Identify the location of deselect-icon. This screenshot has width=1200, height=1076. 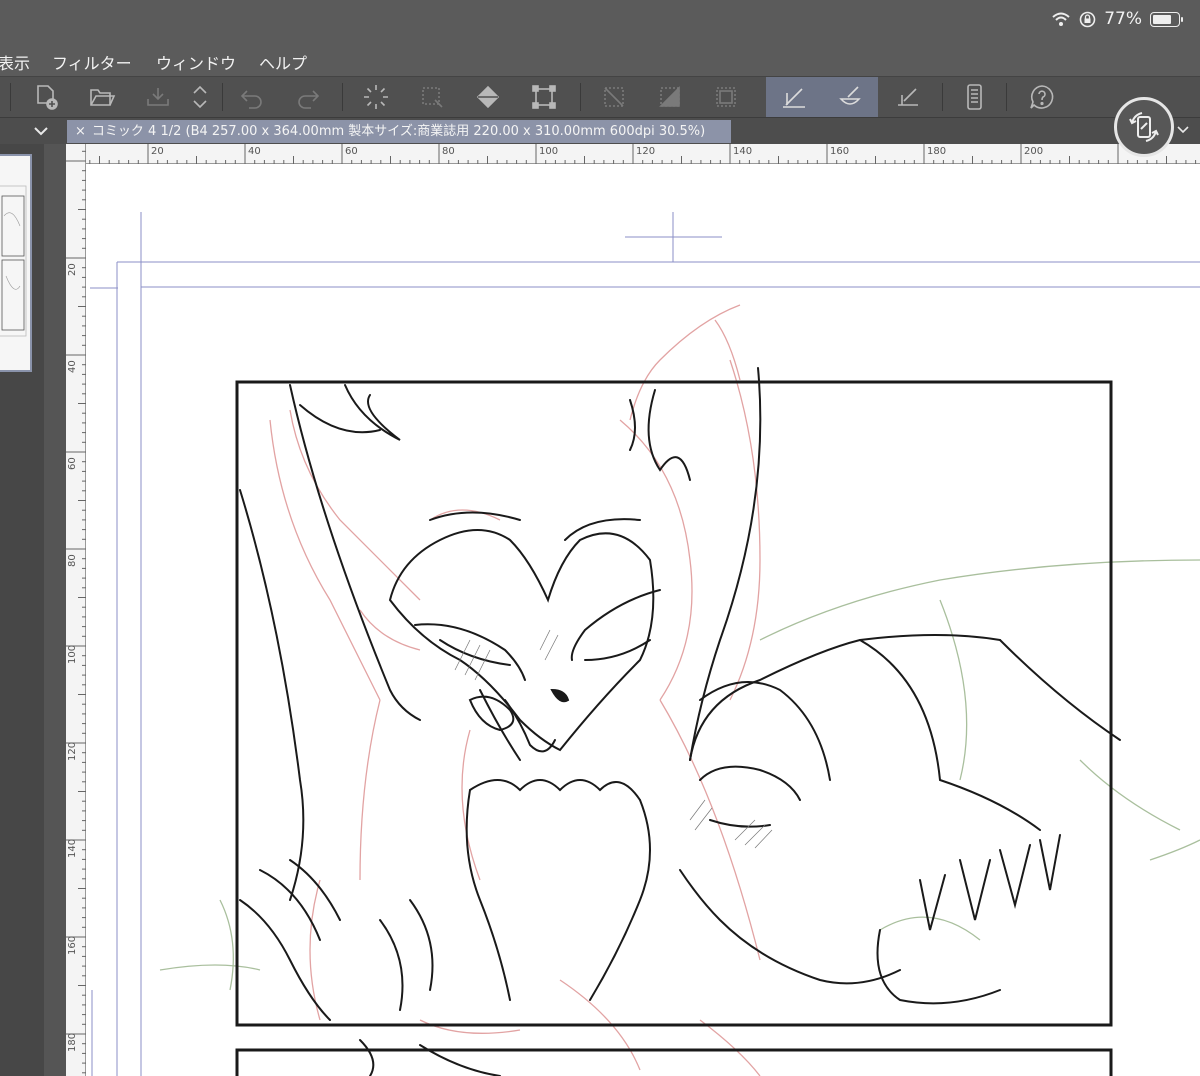
(614, 97).